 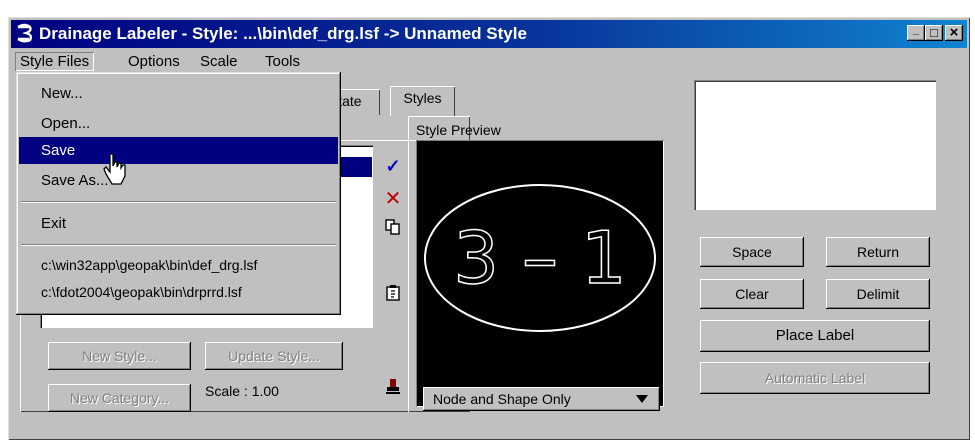 I want to click on maximize-button: □, so click(x=934, y=33).